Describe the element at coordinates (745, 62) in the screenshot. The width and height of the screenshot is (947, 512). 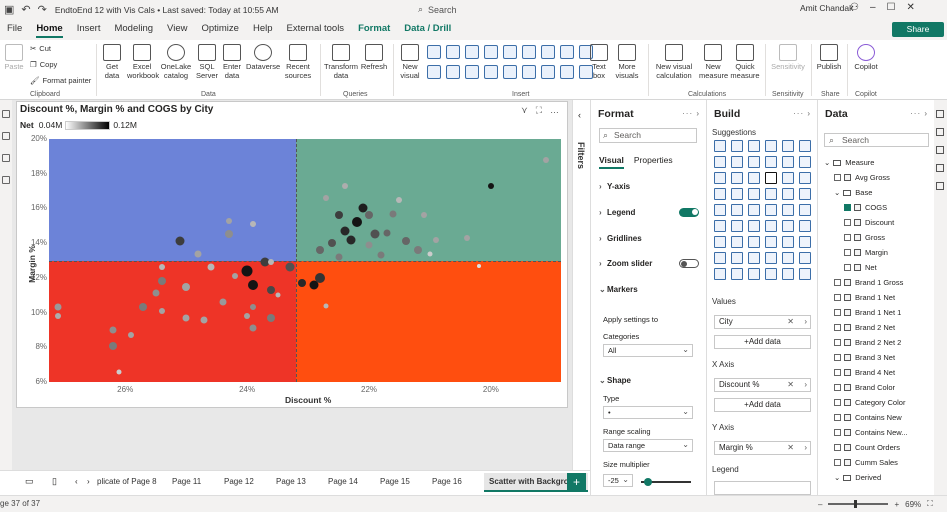
I see `quick-measure-button: Quick measure` at that location.